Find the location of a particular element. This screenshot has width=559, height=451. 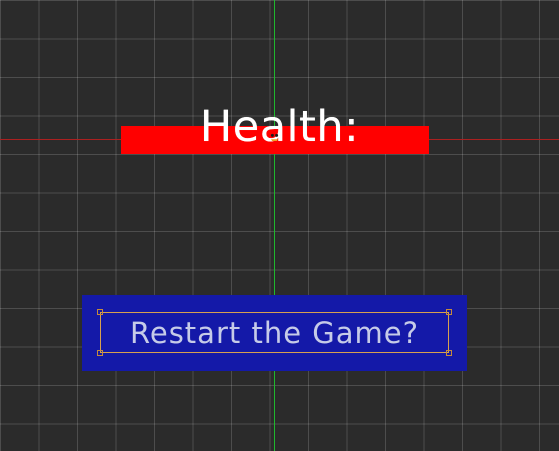

pivot-icon is located at coordinates (274, 137).